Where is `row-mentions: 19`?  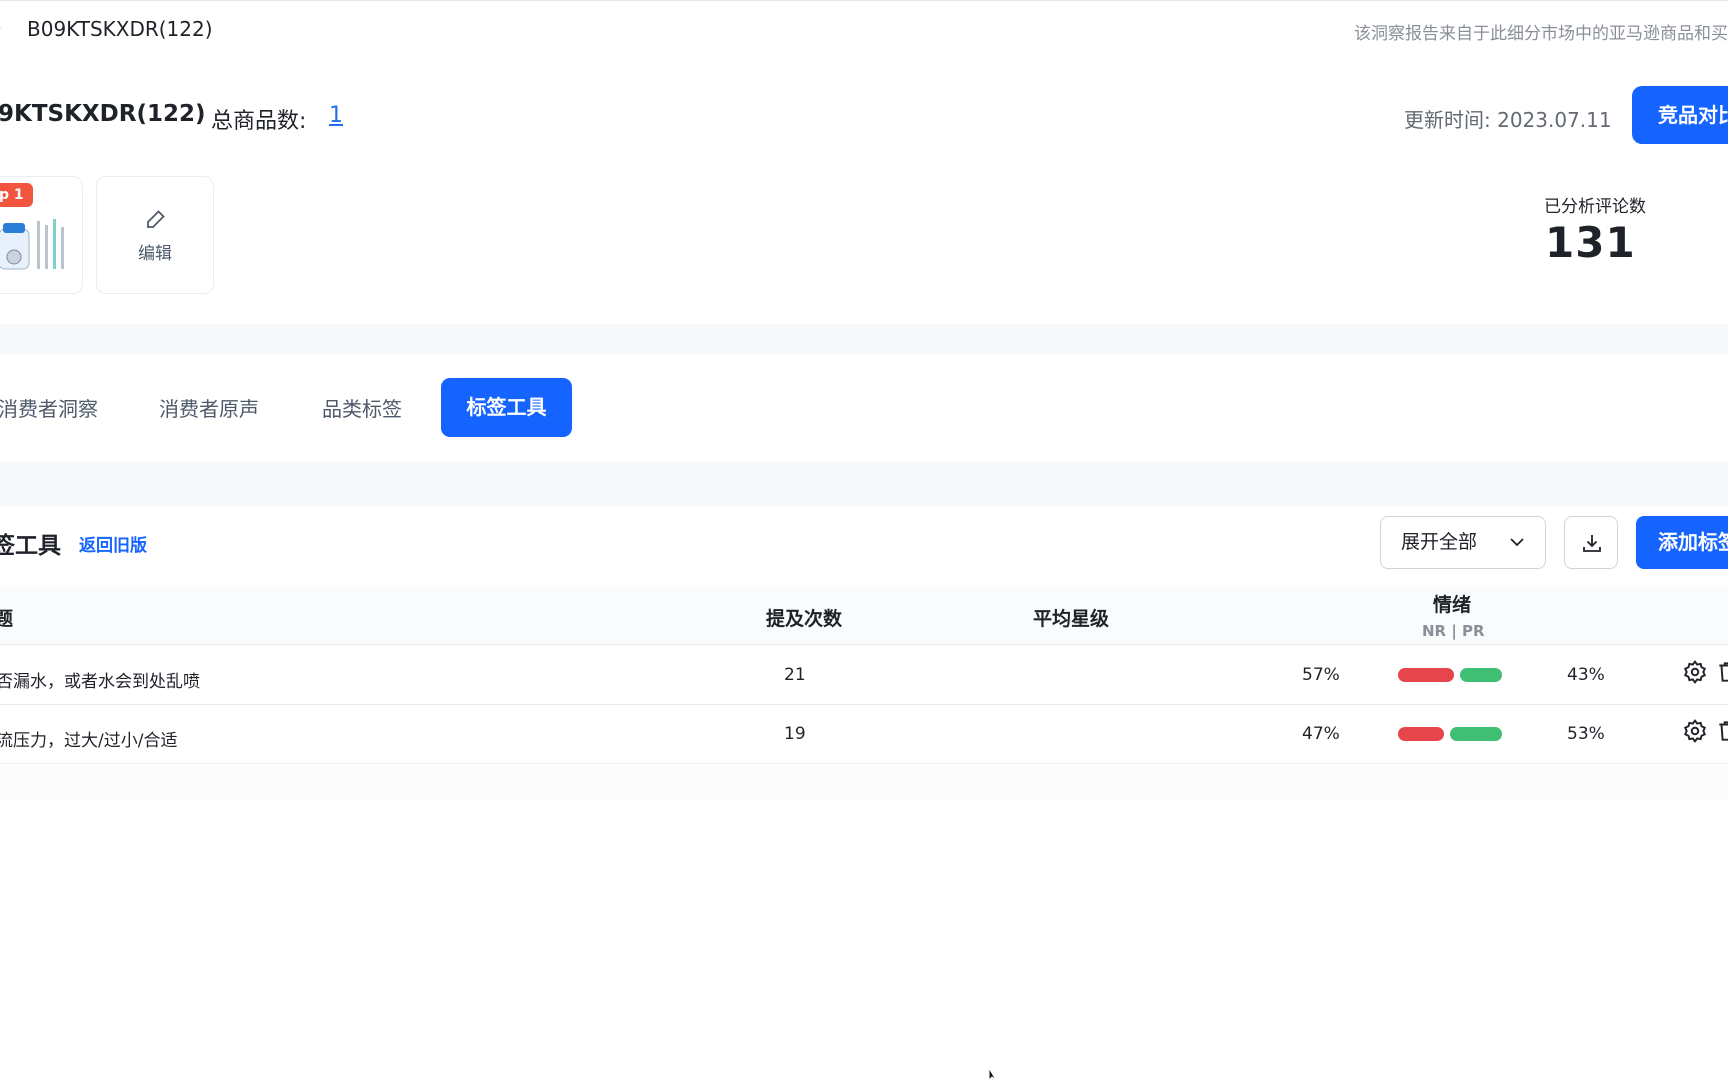 row-mentions: 19 is located at coordinates (795, 734).